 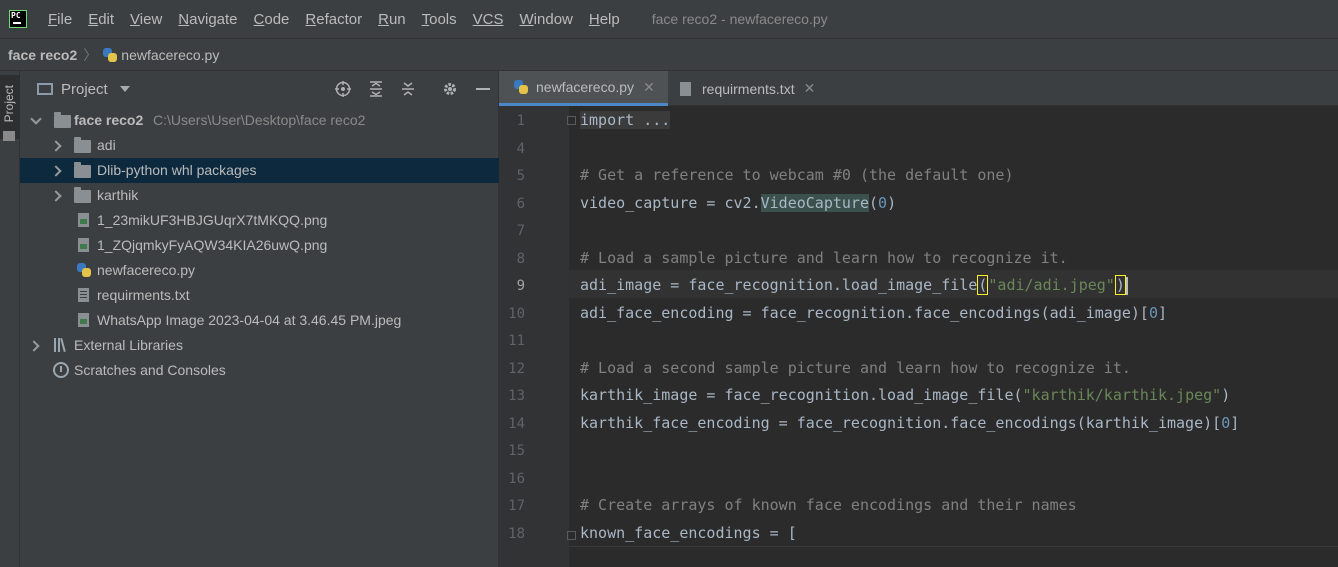 I want to click on tree-row-karthik: karthik, so click(x=259, y=195).